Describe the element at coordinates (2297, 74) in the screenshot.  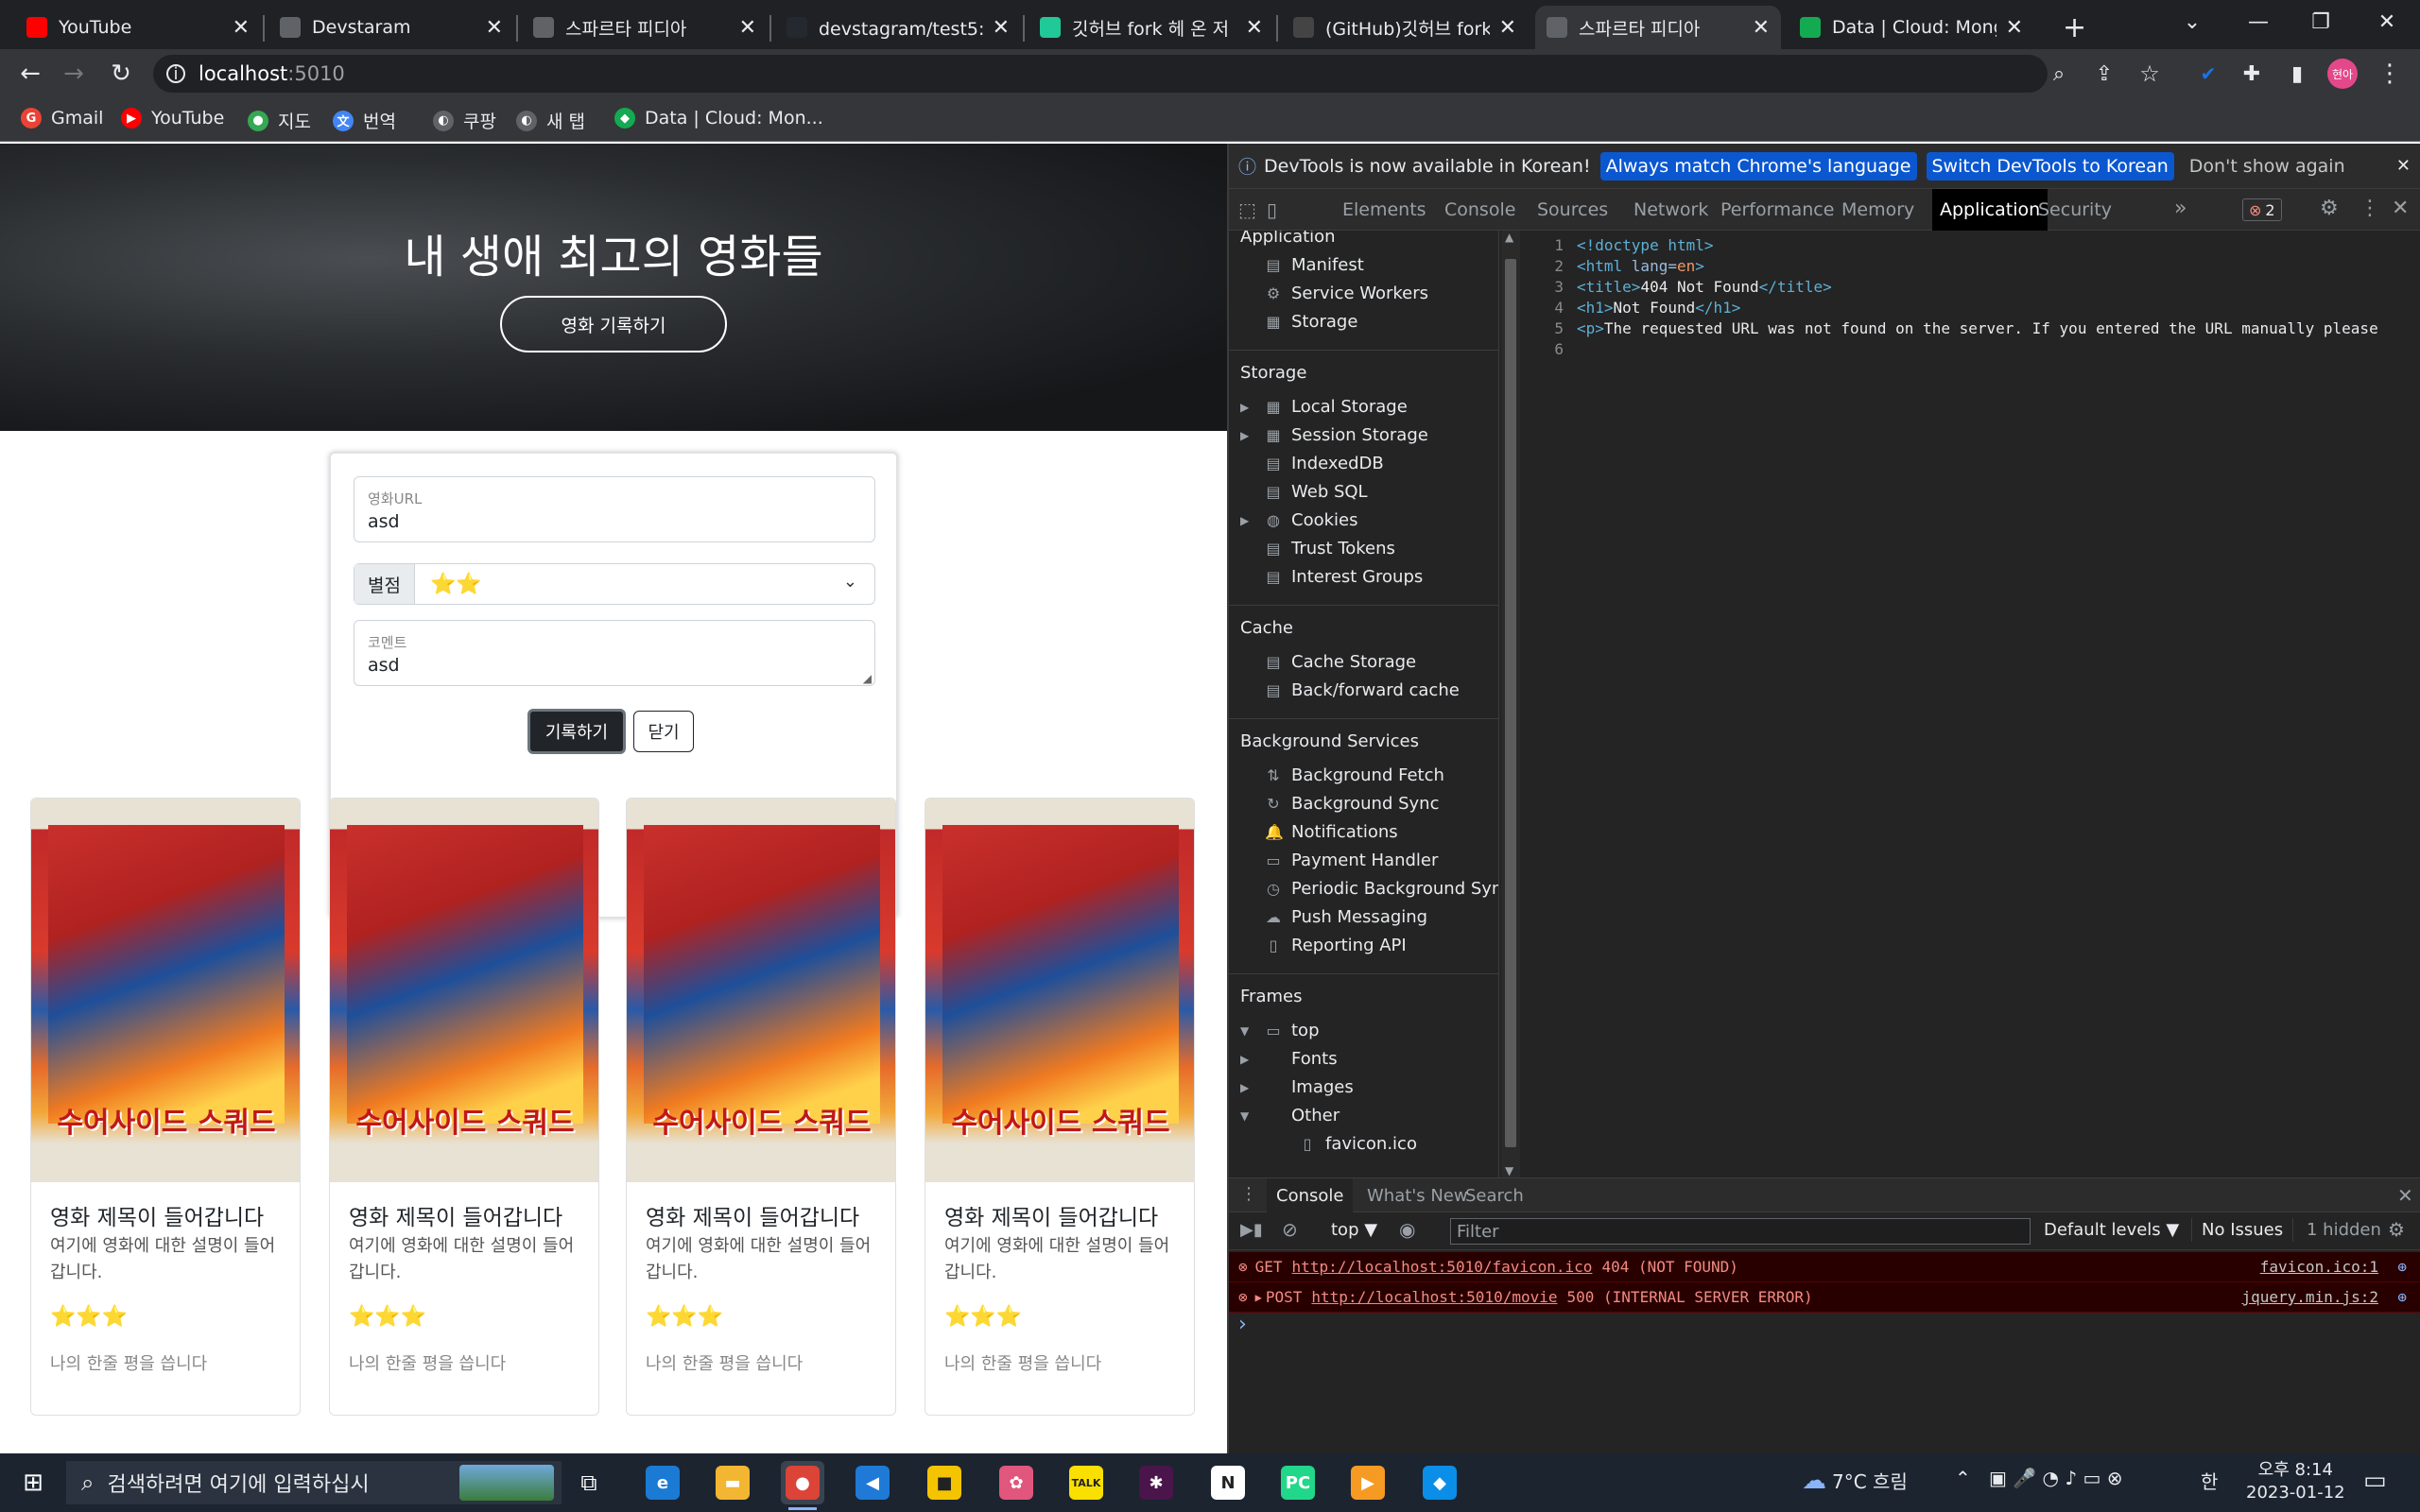
I see `side-panel-icon: ▮` at that location.